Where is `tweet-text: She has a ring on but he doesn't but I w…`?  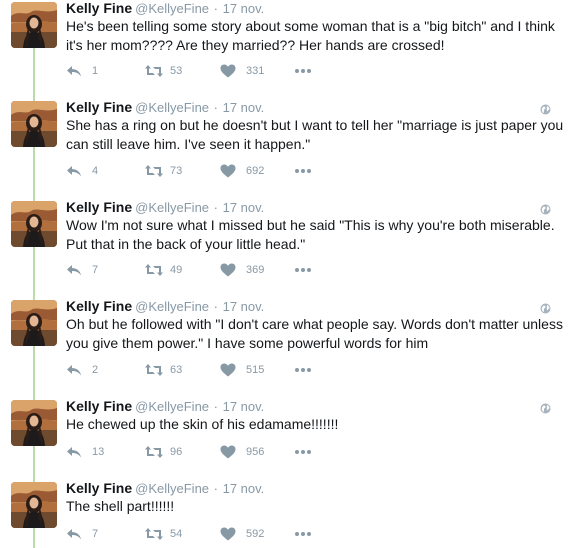 tweet-text: She has a ring on but he doesn't but I w… is located at coordinates (315, 134).